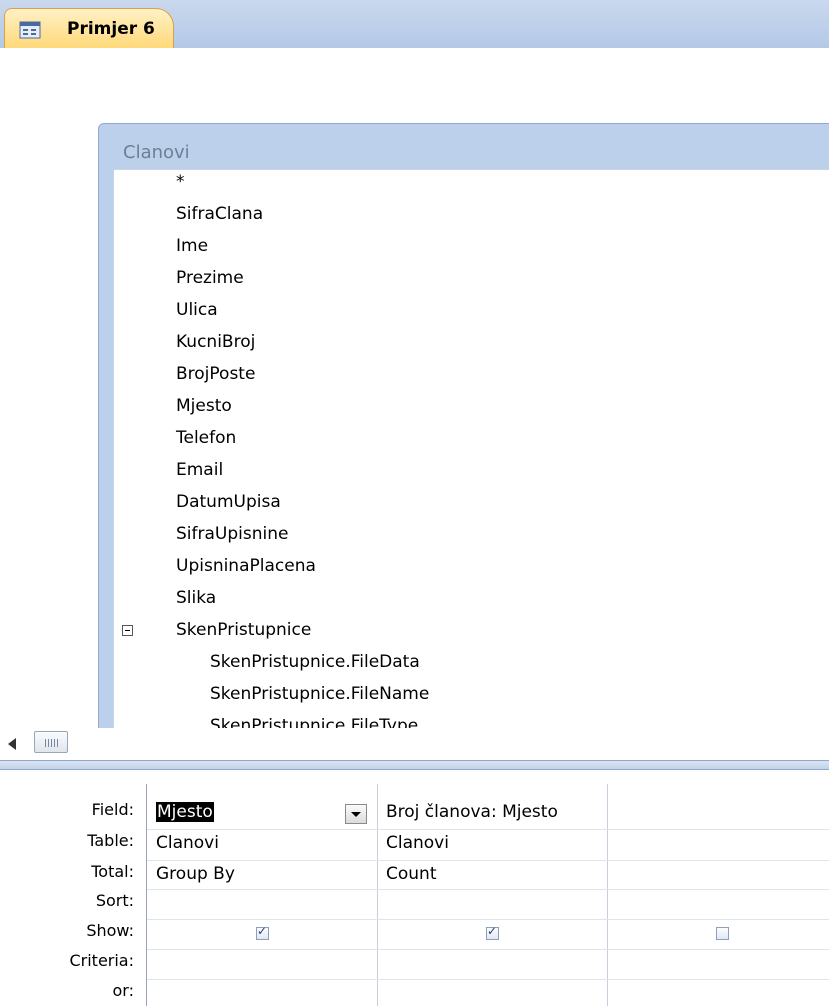  What do you see at coordinates (219, 214) in the screenshot?
I see `field-item: SifraClana` at bounding box center [219, 214].